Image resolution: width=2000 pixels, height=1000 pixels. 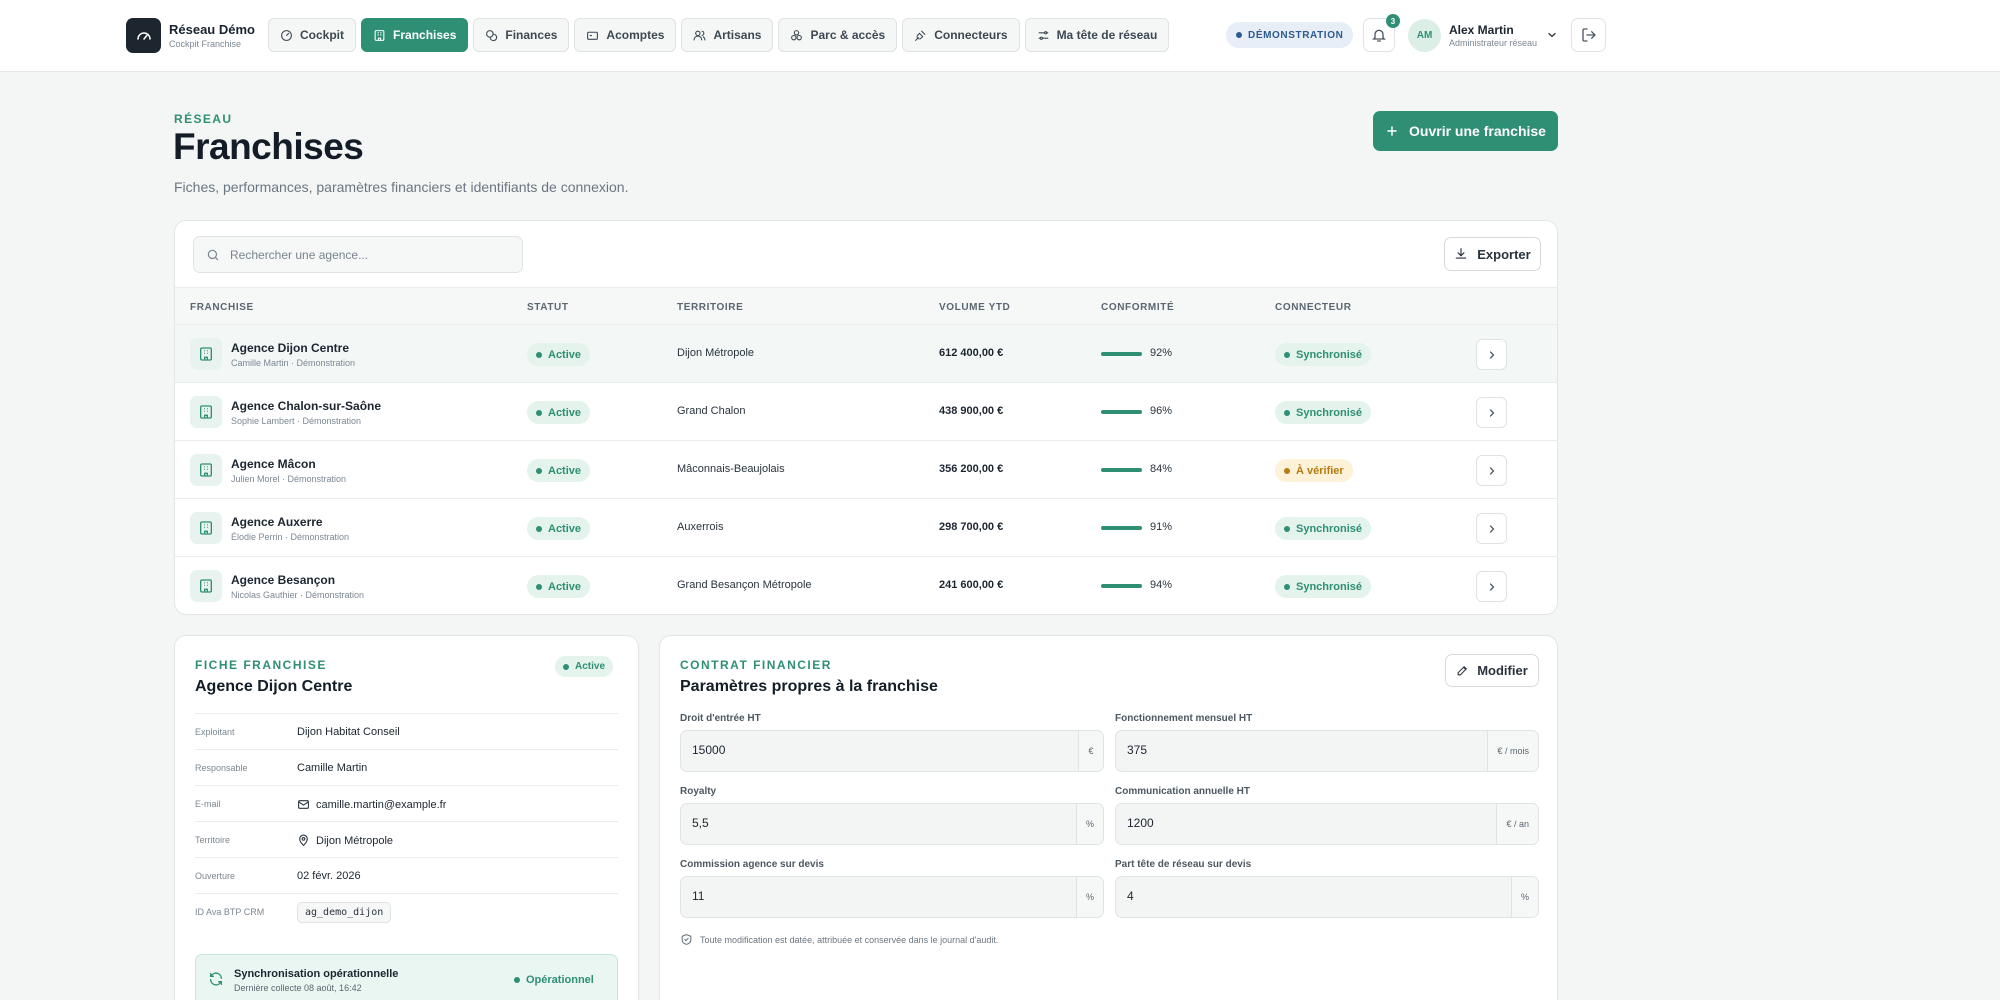 What do you see at coordinates (286, 35) in the screenshot?
I see `gauge-icon` at bounding box center [286, 35].